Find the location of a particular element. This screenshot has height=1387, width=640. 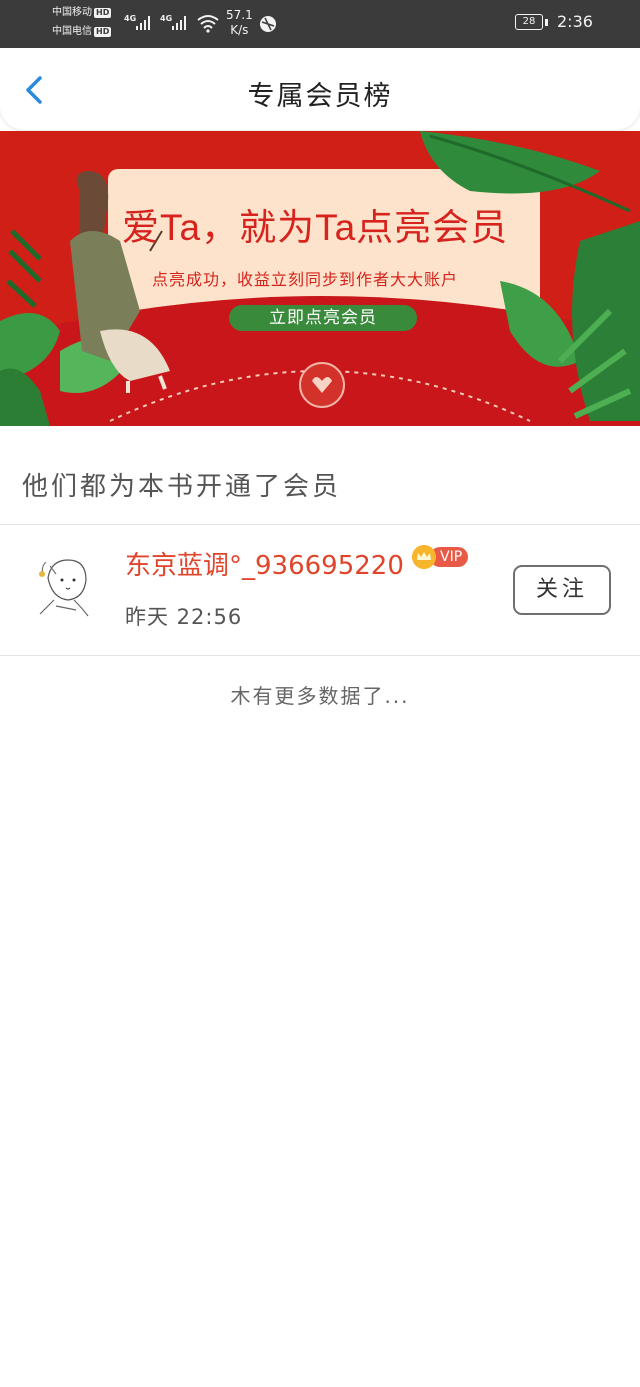

hd-badge: HD is located at coordinates (103, 13).